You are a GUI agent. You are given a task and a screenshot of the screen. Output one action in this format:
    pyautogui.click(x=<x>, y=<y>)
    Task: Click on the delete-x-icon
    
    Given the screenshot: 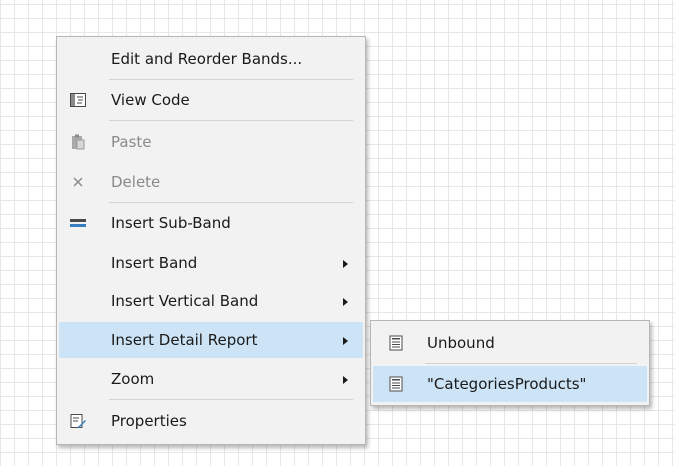 What is the action you would take?
    pyautogui.click(x=78, y=182)
    